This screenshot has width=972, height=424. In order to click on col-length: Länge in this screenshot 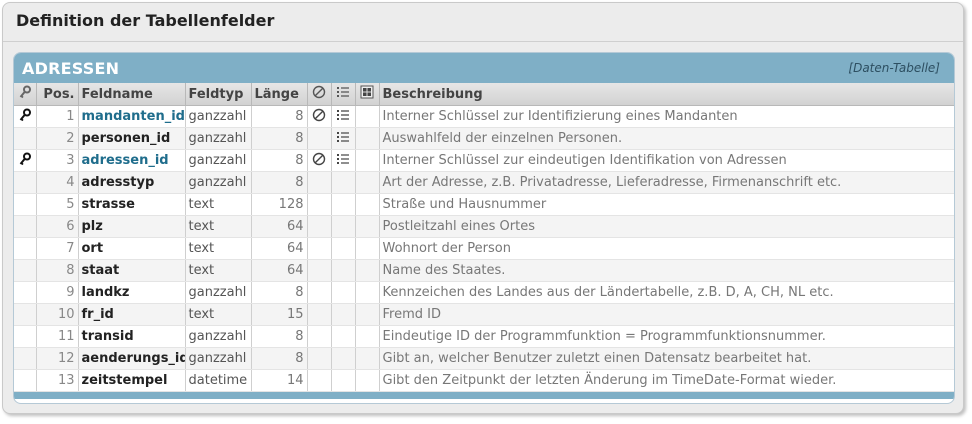, I will do `click(279, 94)`.